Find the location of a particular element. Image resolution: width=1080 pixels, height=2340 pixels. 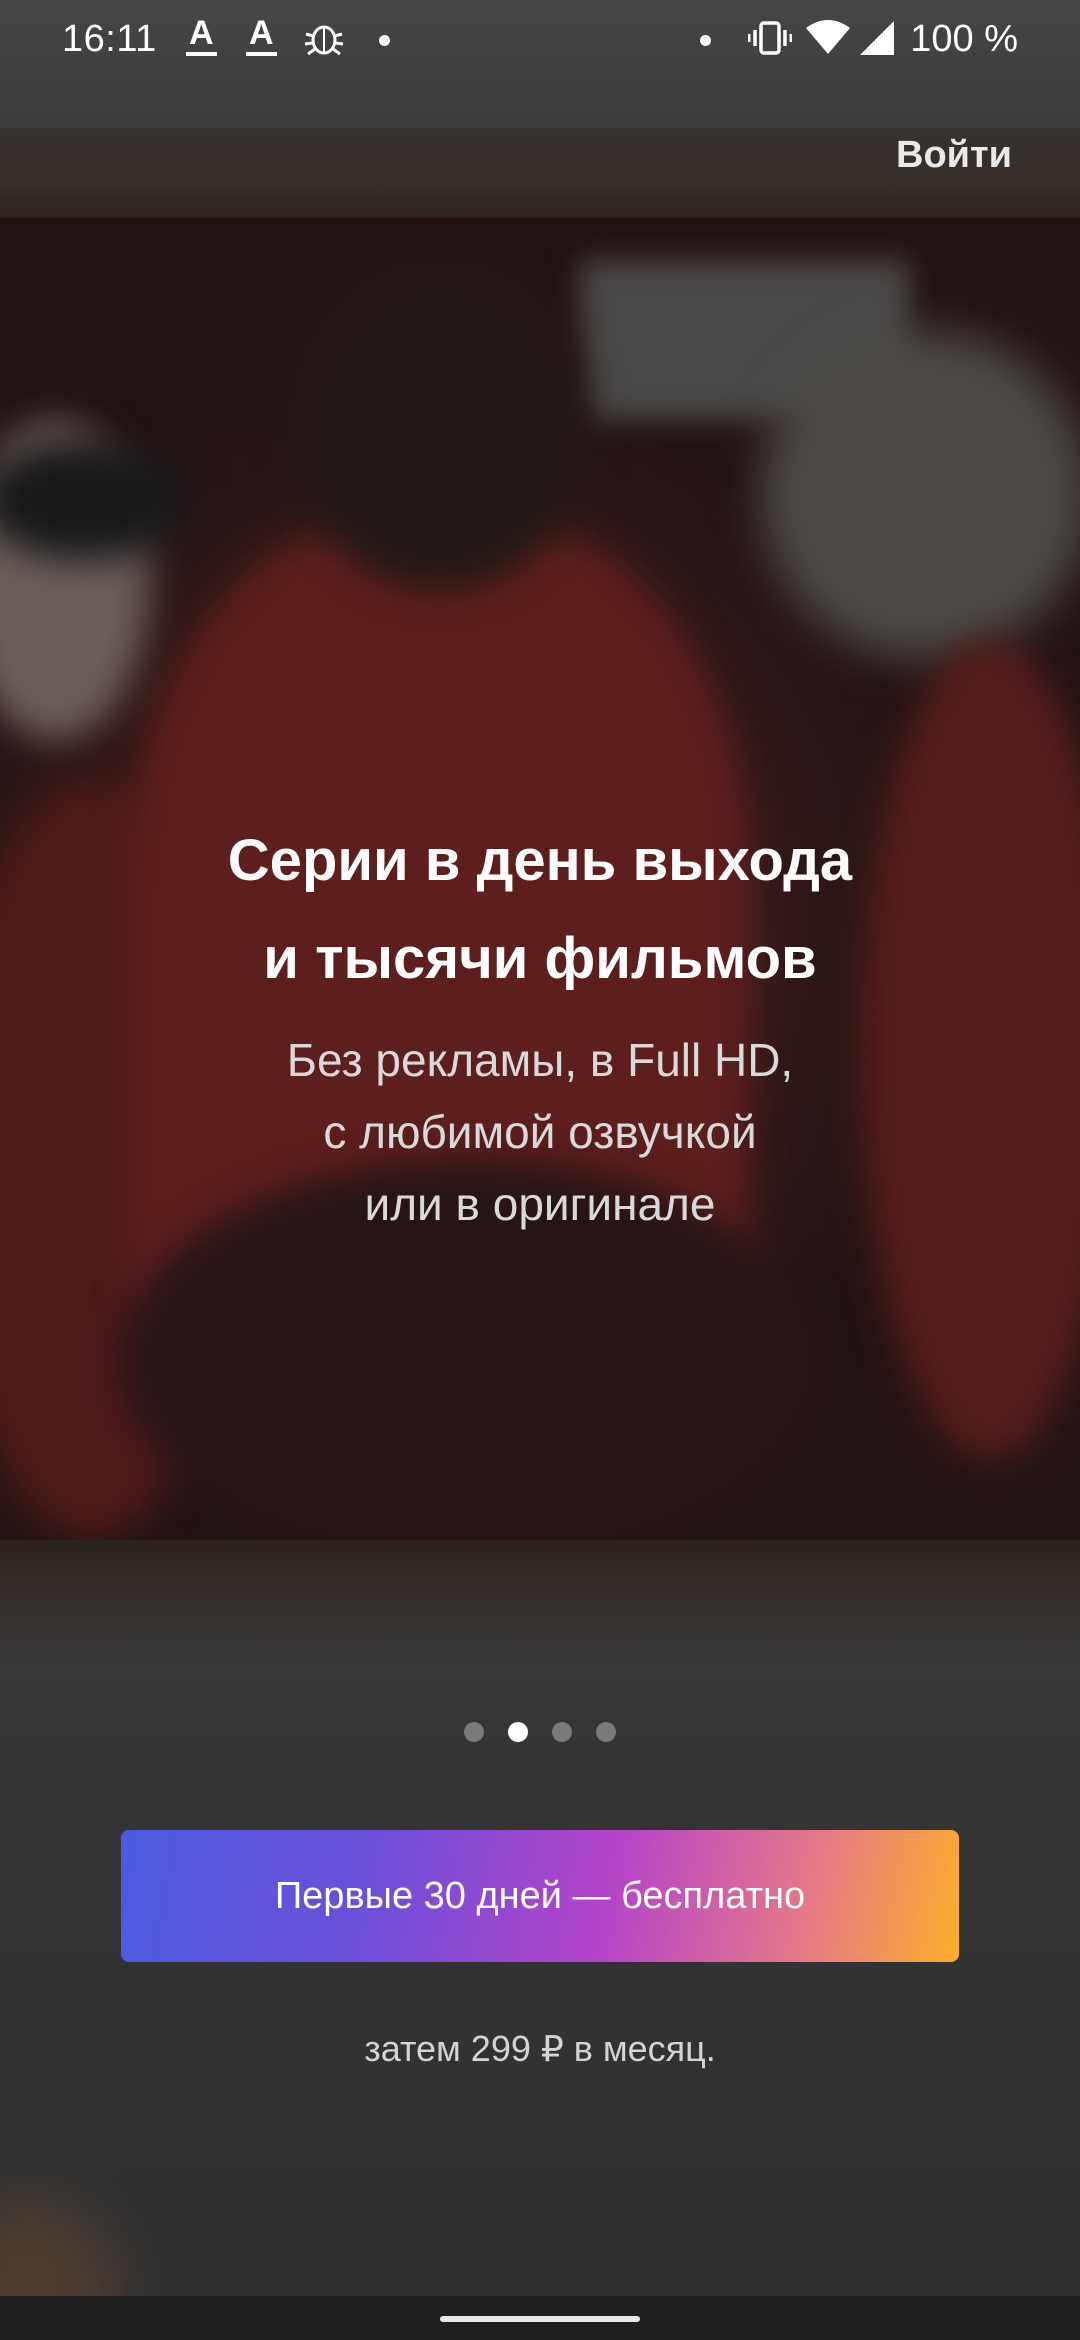

battery-percent: 100 % is located at coordinates (964, 39).